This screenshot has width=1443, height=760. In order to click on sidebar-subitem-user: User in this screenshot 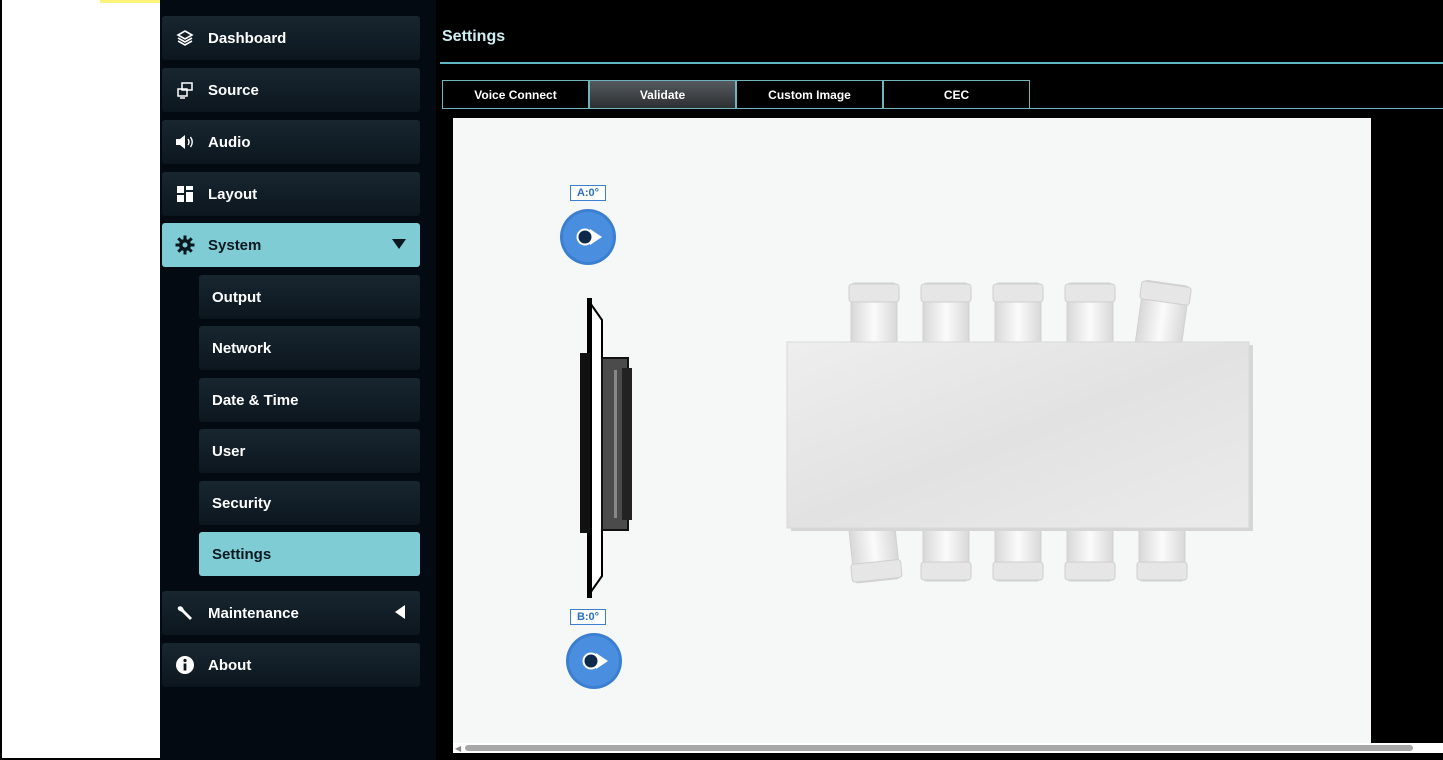, I will do `click(309, 451)`.